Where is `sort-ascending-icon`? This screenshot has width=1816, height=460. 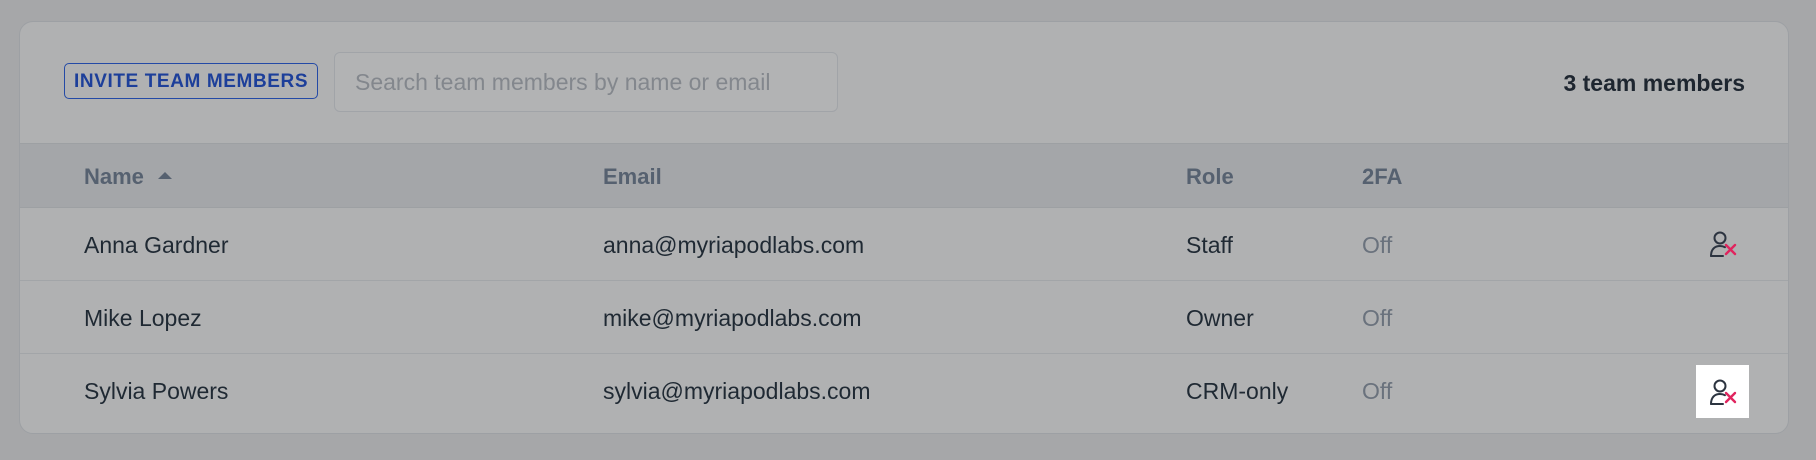 sort-ascending-icon is located at coordinates (164, 175).